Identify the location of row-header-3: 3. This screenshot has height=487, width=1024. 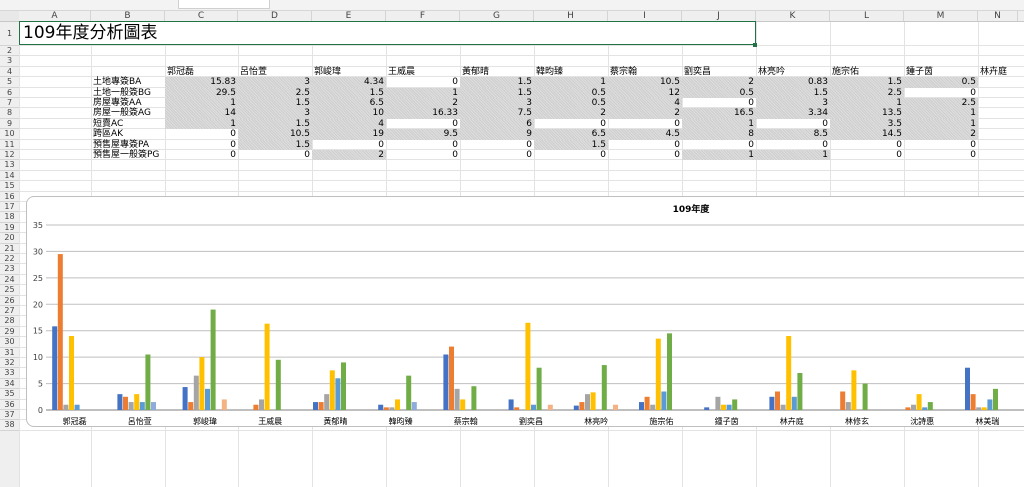
(9, 61).